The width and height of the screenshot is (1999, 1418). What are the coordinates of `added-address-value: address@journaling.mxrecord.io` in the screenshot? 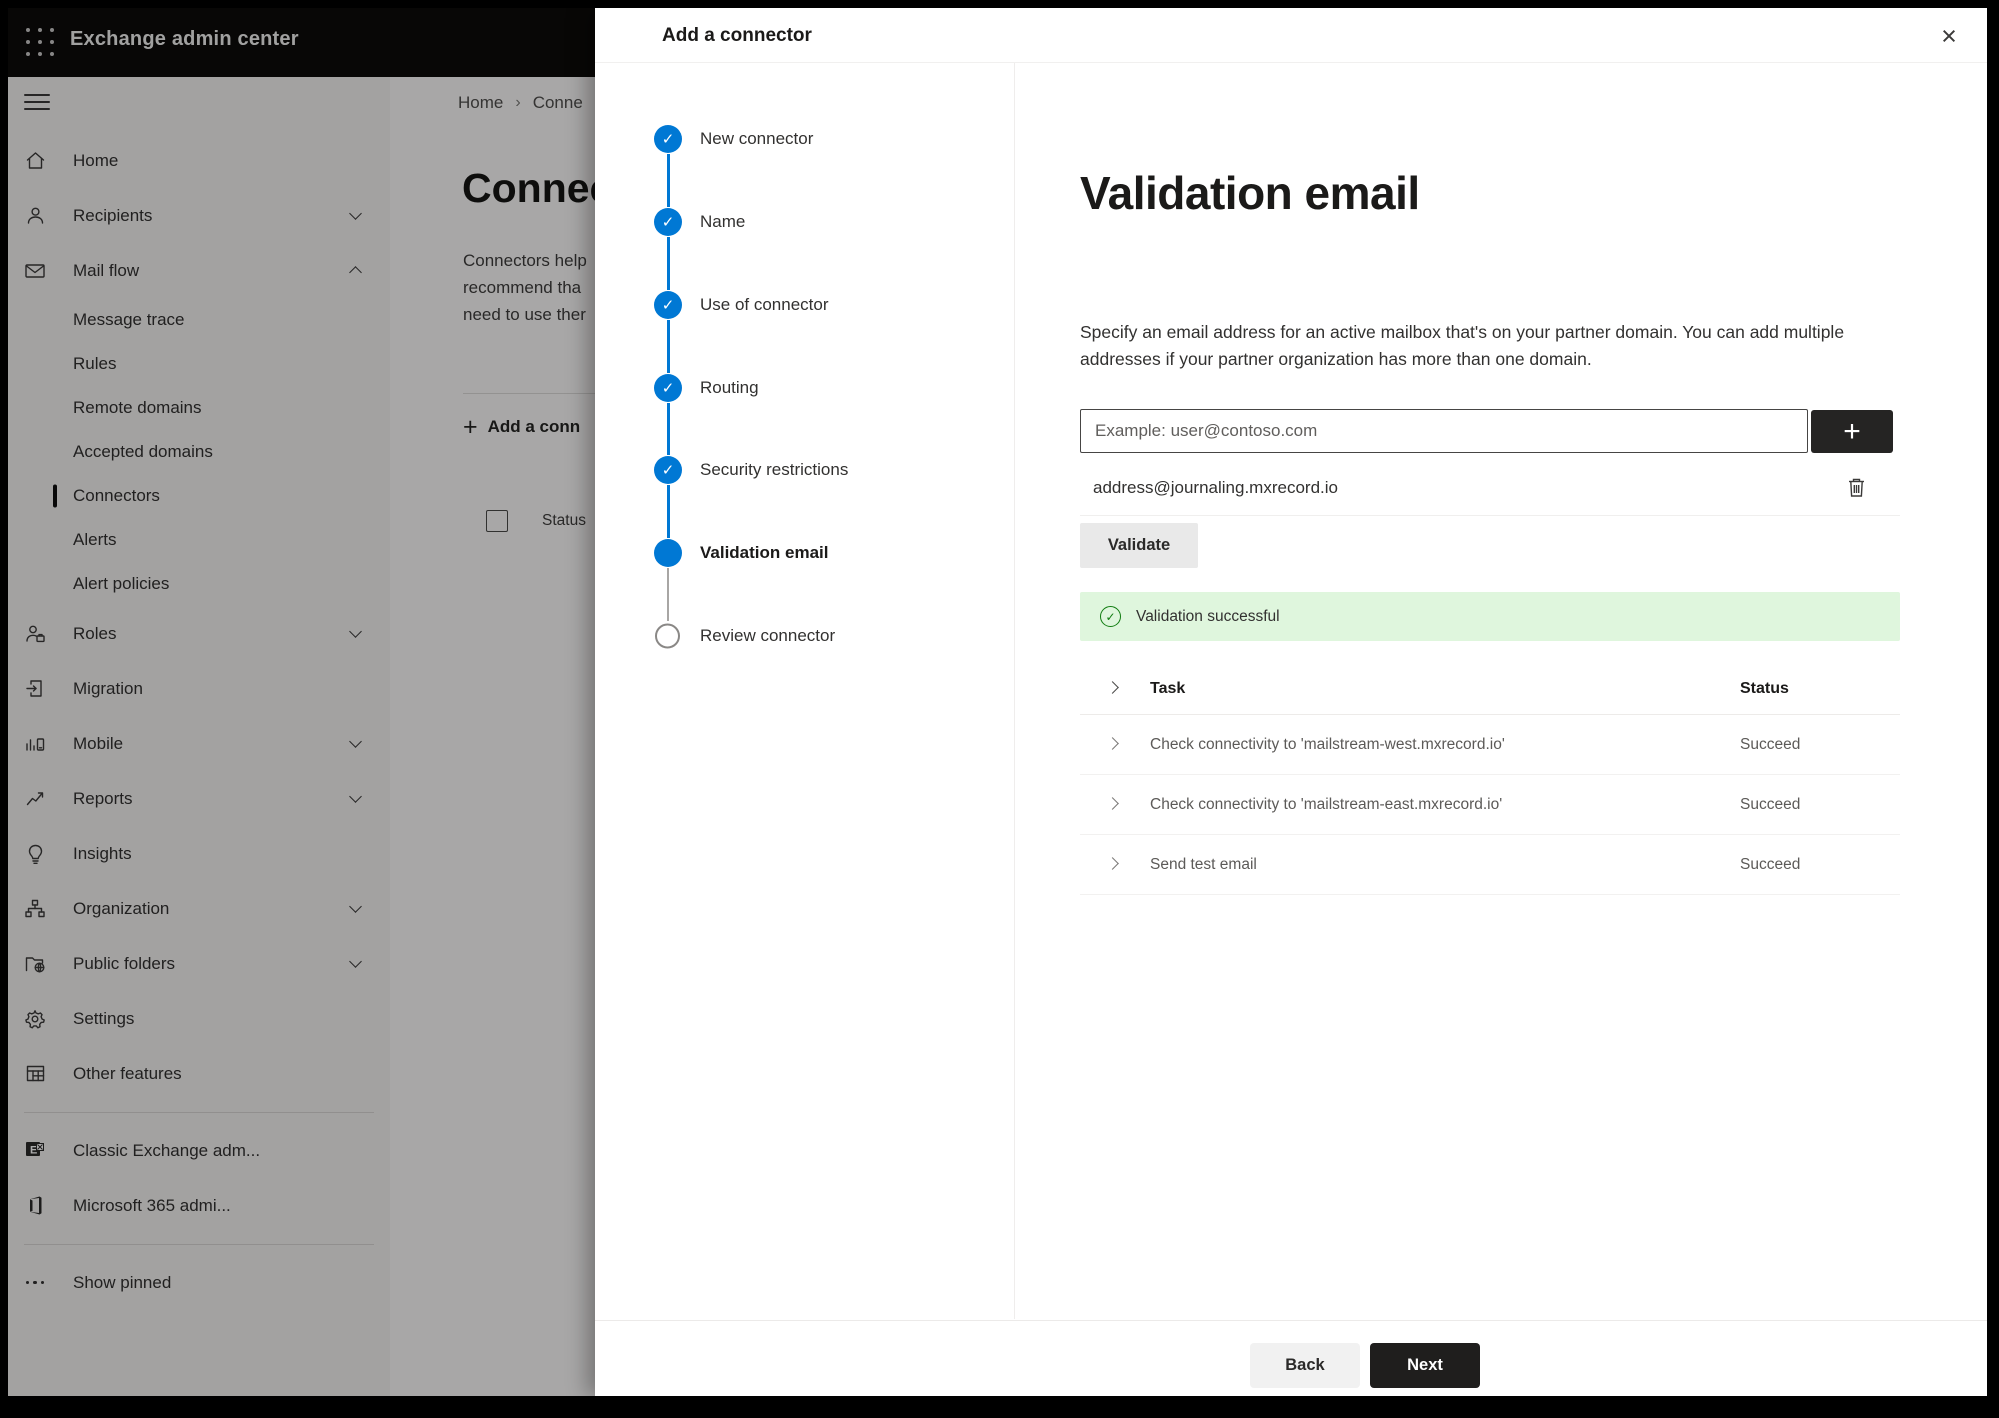 It's located at (1215, 487).